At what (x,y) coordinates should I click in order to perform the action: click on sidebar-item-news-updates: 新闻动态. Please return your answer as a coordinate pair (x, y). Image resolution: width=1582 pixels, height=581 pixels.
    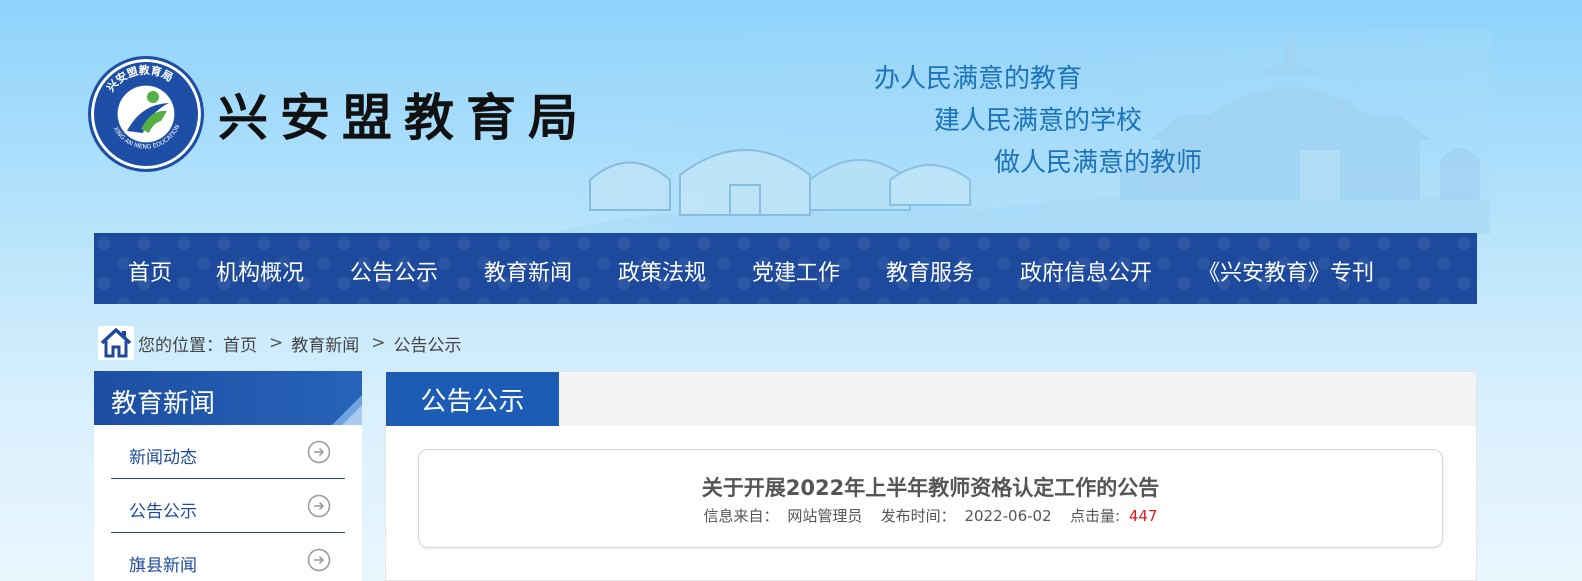
    Looking at the image, I should click on (228, 452).